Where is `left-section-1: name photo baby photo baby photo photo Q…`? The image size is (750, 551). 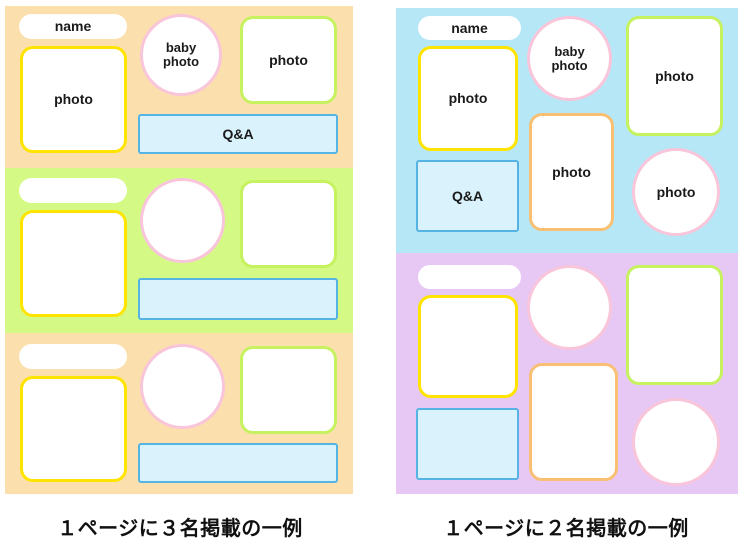
left-section-1: name photo baby photo baby photo photo Q… is located at coordinates (179, 87).